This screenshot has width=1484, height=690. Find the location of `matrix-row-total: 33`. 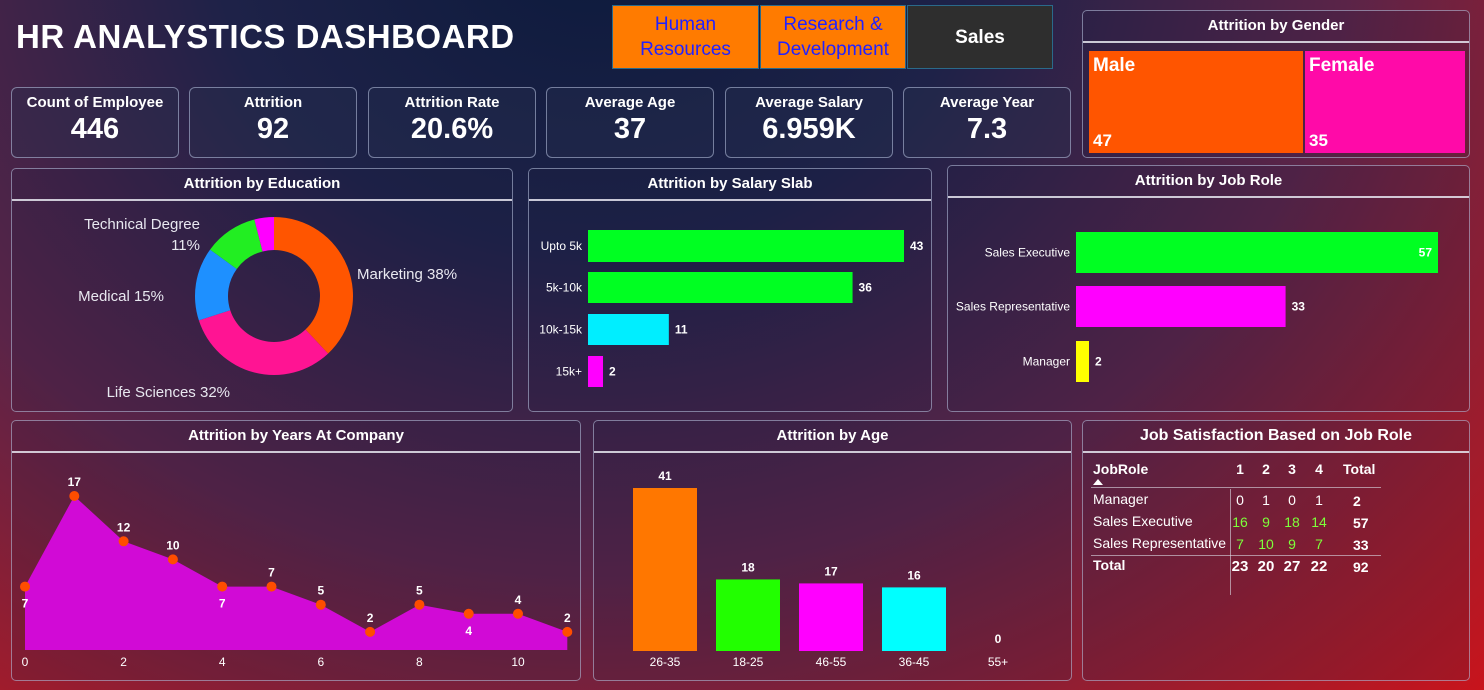

matrix-row-total: 33 is located at coordinates (1361, 545).